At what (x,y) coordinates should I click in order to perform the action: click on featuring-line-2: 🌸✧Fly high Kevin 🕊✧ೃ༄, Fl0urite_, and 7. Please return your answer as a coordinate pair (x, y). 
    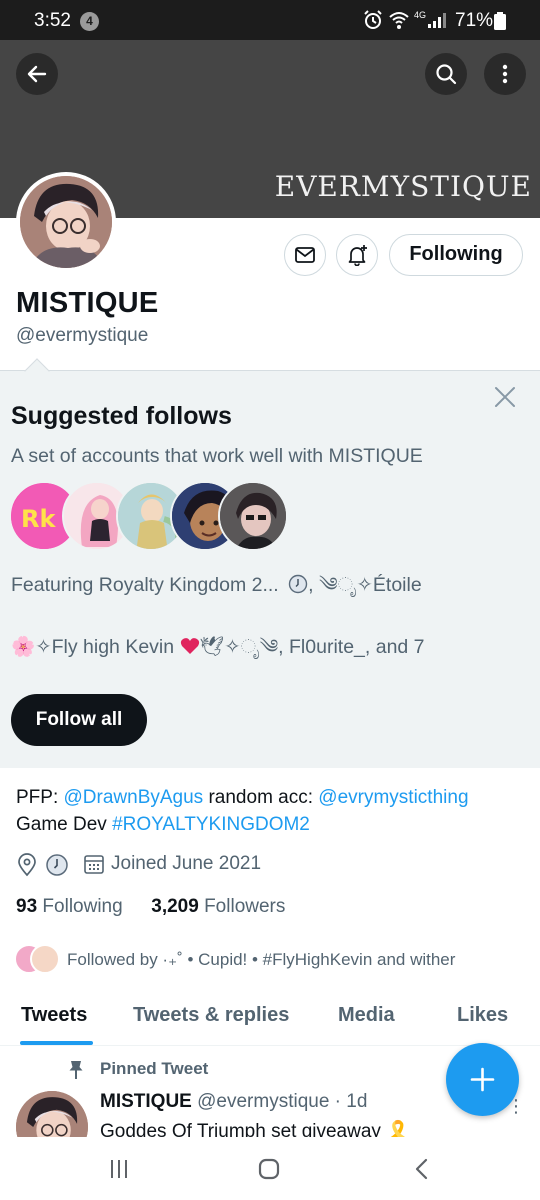
    Looking at the image, I should click on (218, 647).